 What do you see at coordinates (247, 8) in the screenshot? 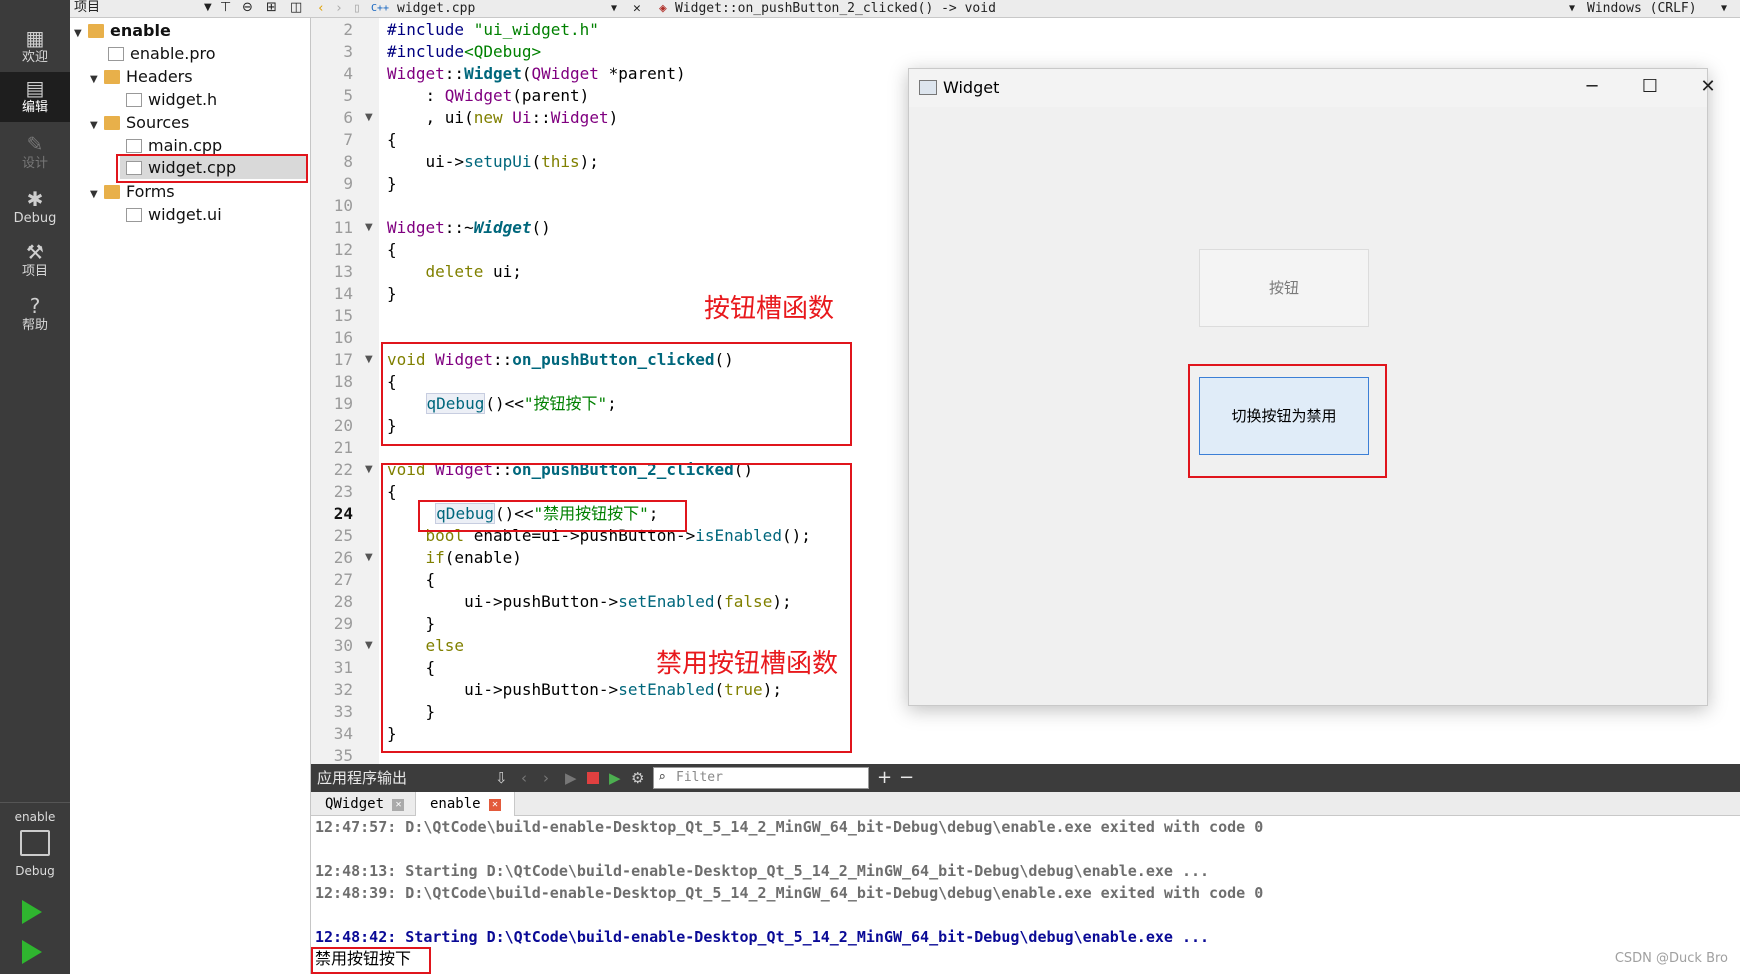
I see `link-icon: ⊖` at bounding box center [247, 8].